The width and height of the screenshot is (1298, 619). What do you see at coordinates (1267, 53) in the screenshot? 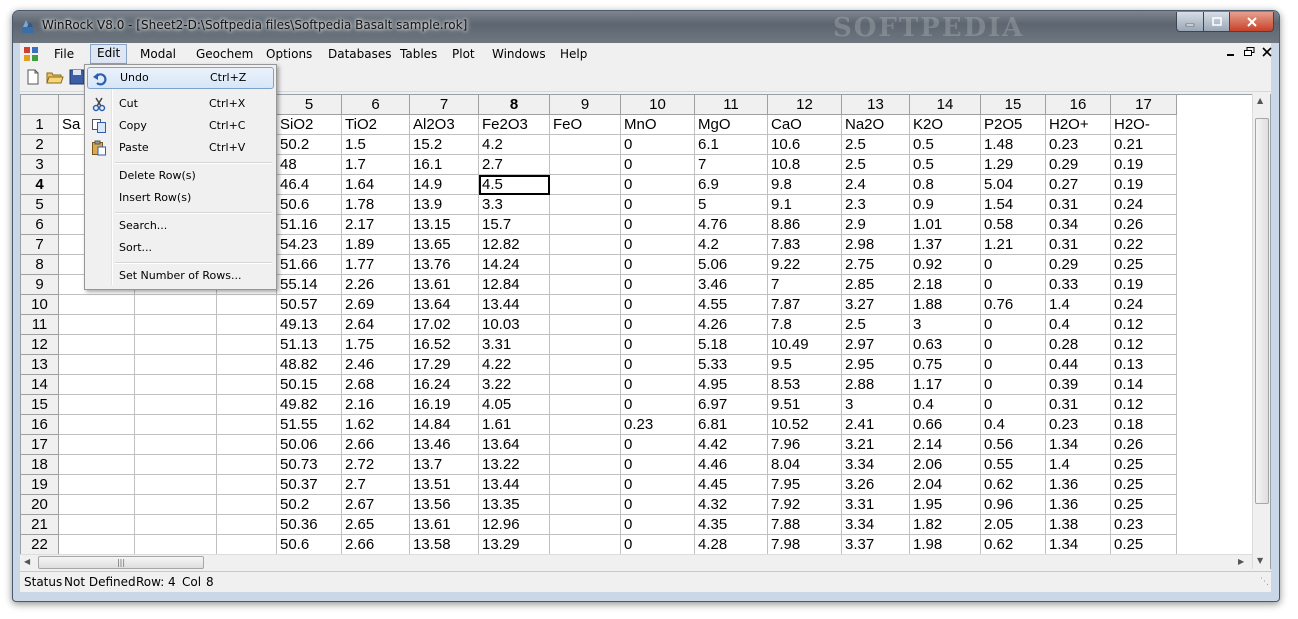
I see `mdi-close-button` at bounding box center [1267, 53].